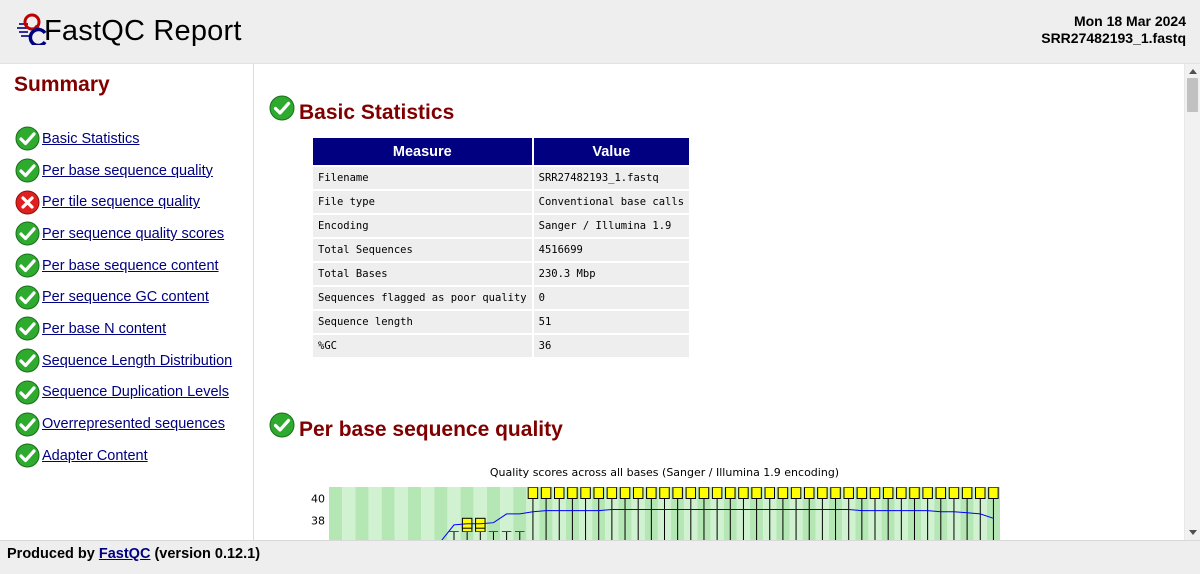 This screenshot has height=574, width=1200. Describe the element at coordinates (611, 151) in the screenshot. I see `column-header-value: Value` at that location.